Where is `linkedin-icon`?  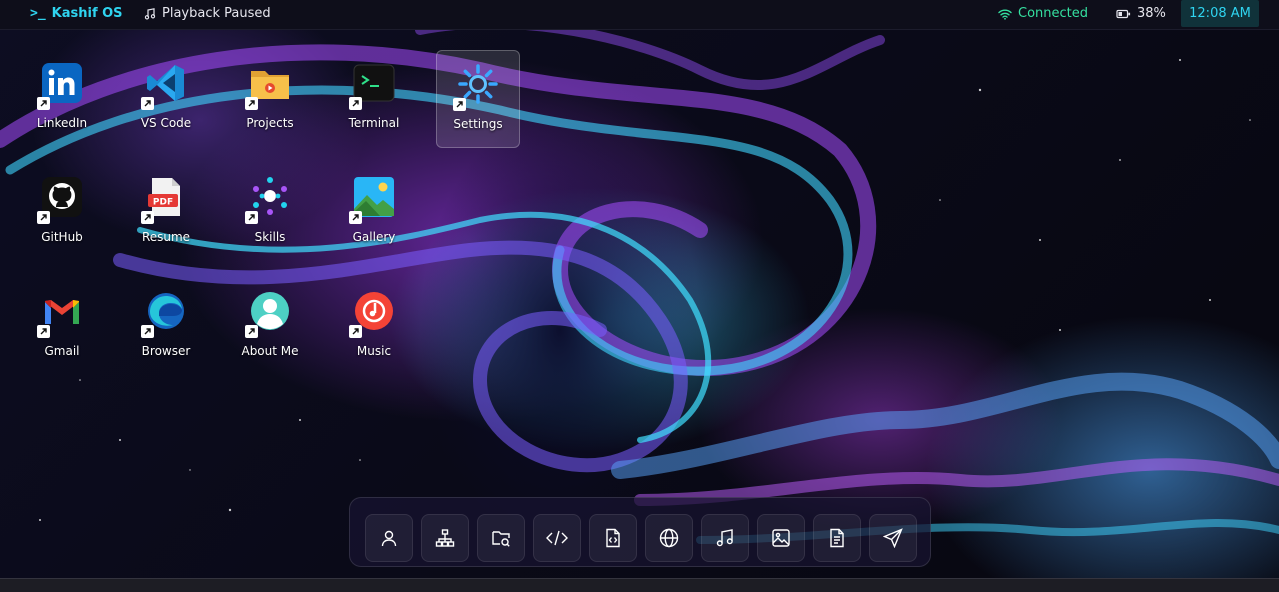
linkedin-icon is located at coordinates (60, 86).